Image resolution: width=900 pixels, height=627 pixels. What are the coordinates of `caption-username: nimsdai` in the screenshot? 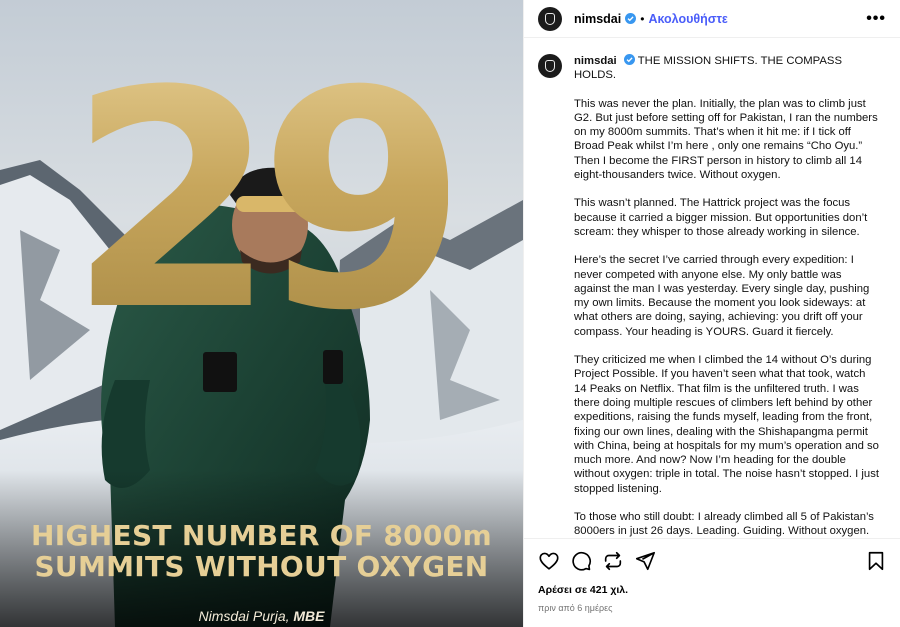 It's located at (595, 61).